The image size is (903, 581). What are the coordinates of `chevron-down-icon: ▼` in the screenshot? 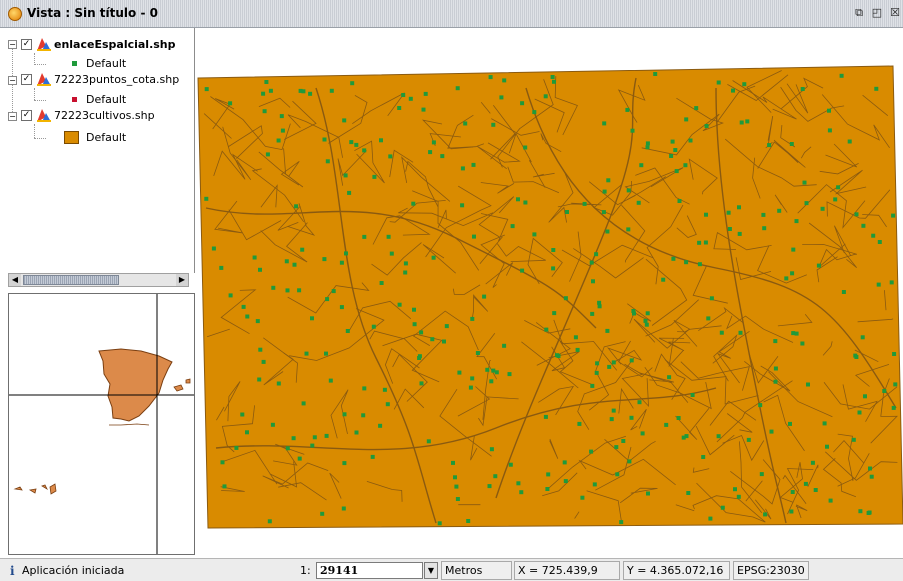 It's located at (431, 570).